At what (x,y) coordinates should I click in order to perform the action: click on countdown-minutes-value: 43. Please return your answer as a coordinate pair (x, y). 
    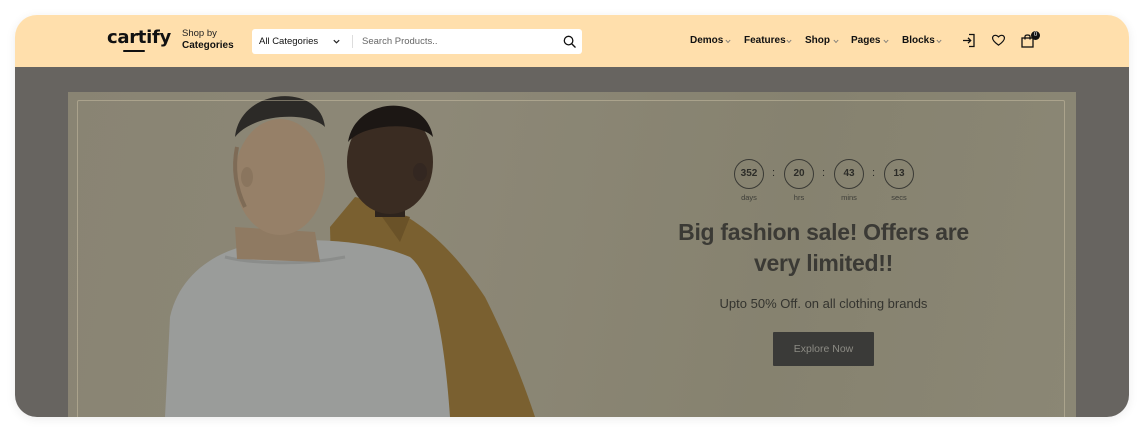
    Looking at the image, I should click on (849, 174).